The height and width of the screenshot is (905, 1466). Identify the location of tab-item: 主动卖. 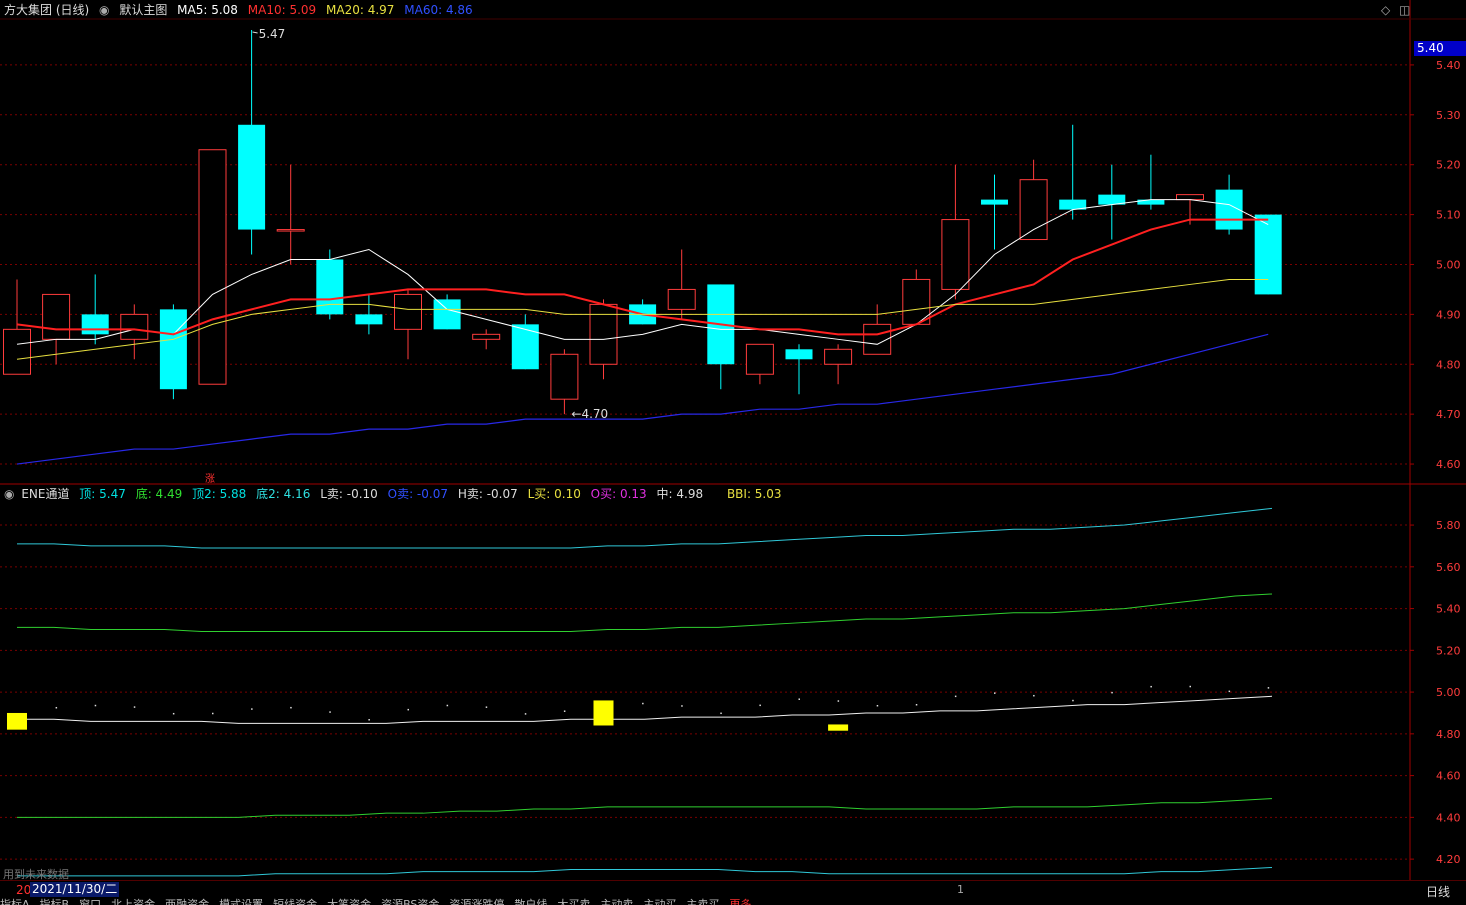
(616, 901).